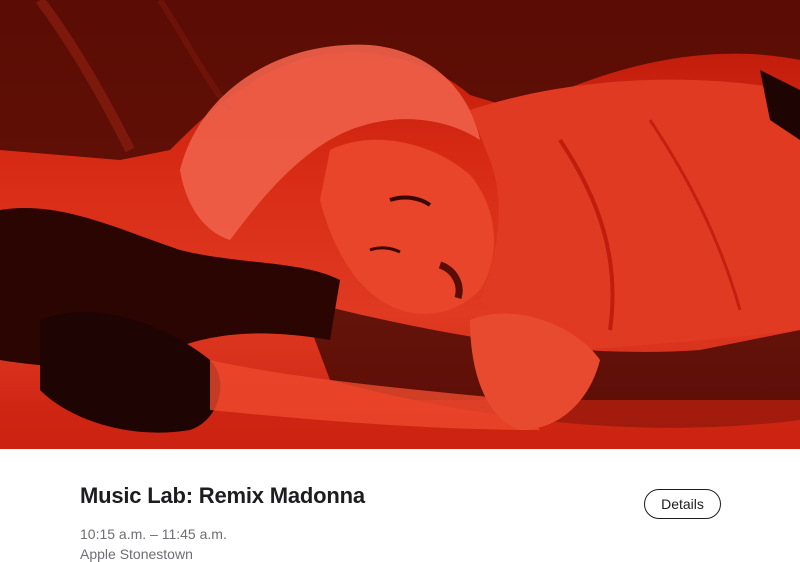  Describe the element at coordinates (153, 534) in the screenshot. I see `event-time: 10:15 a.m. – 11:45 a.m.` at that location.